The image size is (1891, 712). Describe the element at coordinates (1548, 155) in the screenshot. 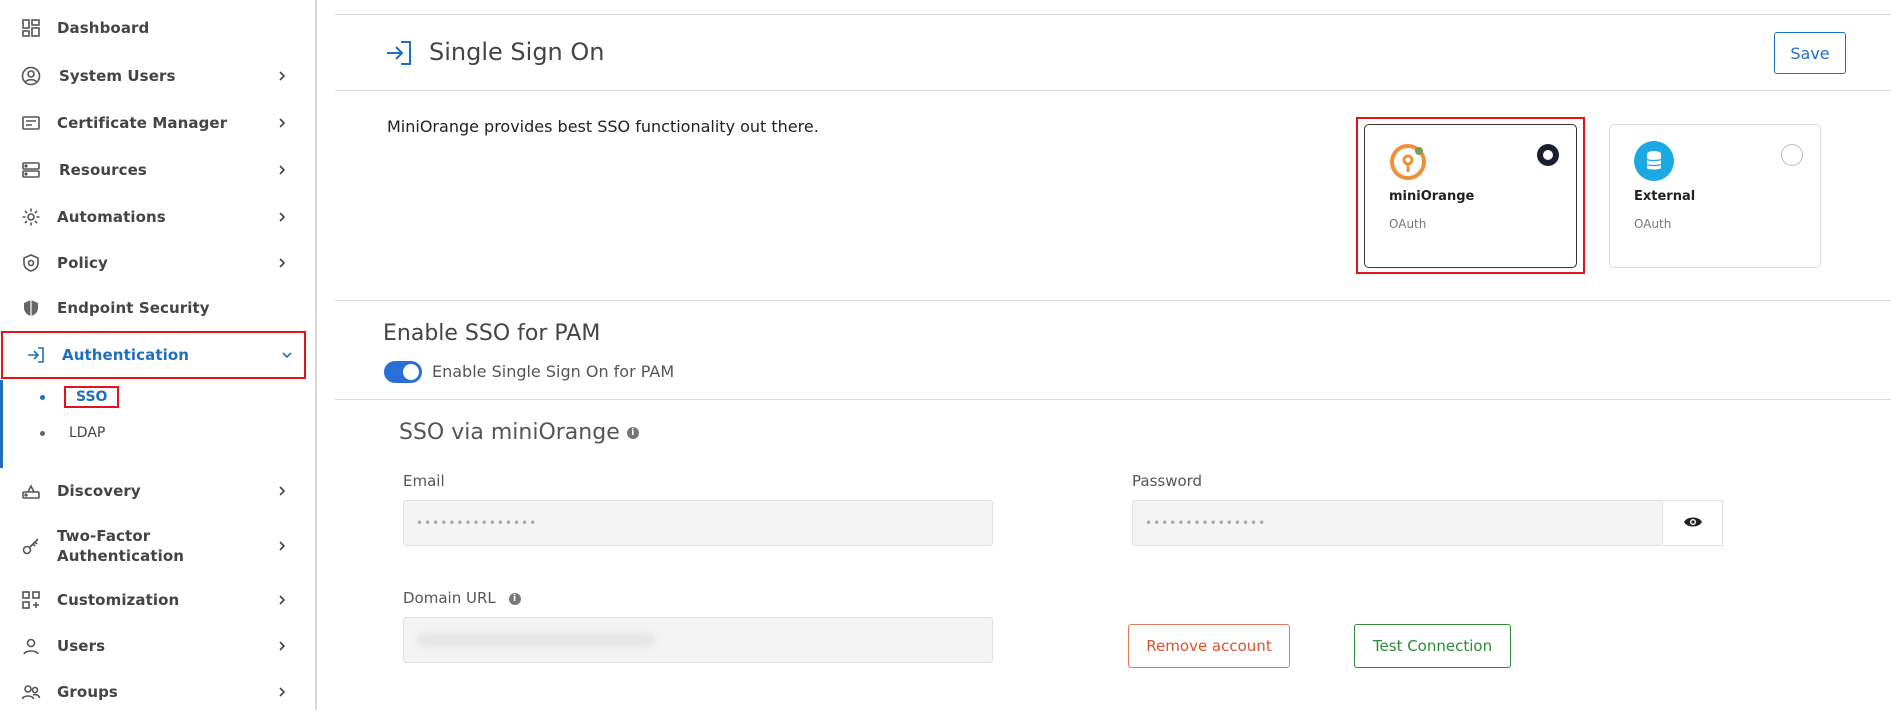

I see `radio-selected` at that location.